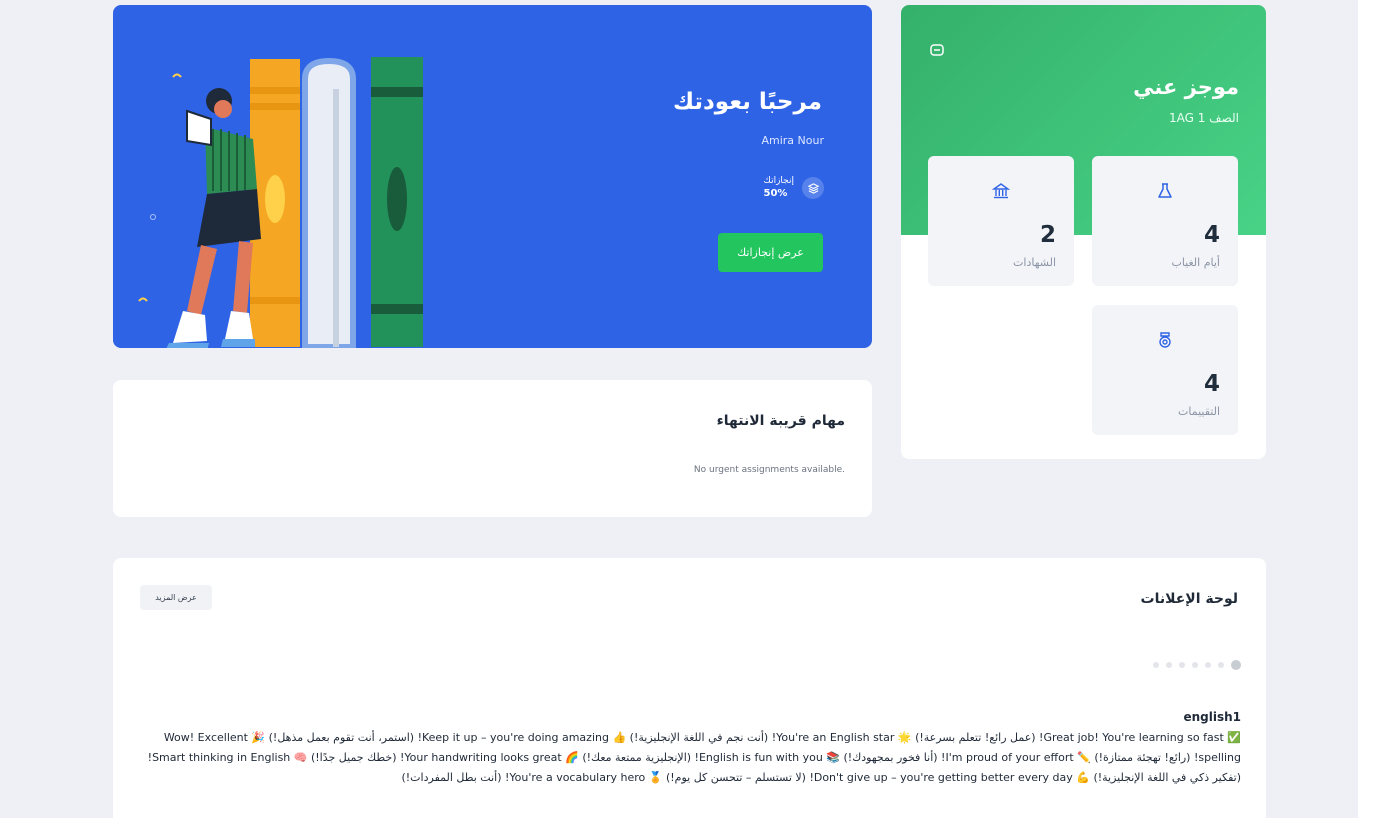 This screenshot has height=818, width=1375. I want to click on urgent-tasks-empty-message: No urgent assignments available., so click(769, 470).